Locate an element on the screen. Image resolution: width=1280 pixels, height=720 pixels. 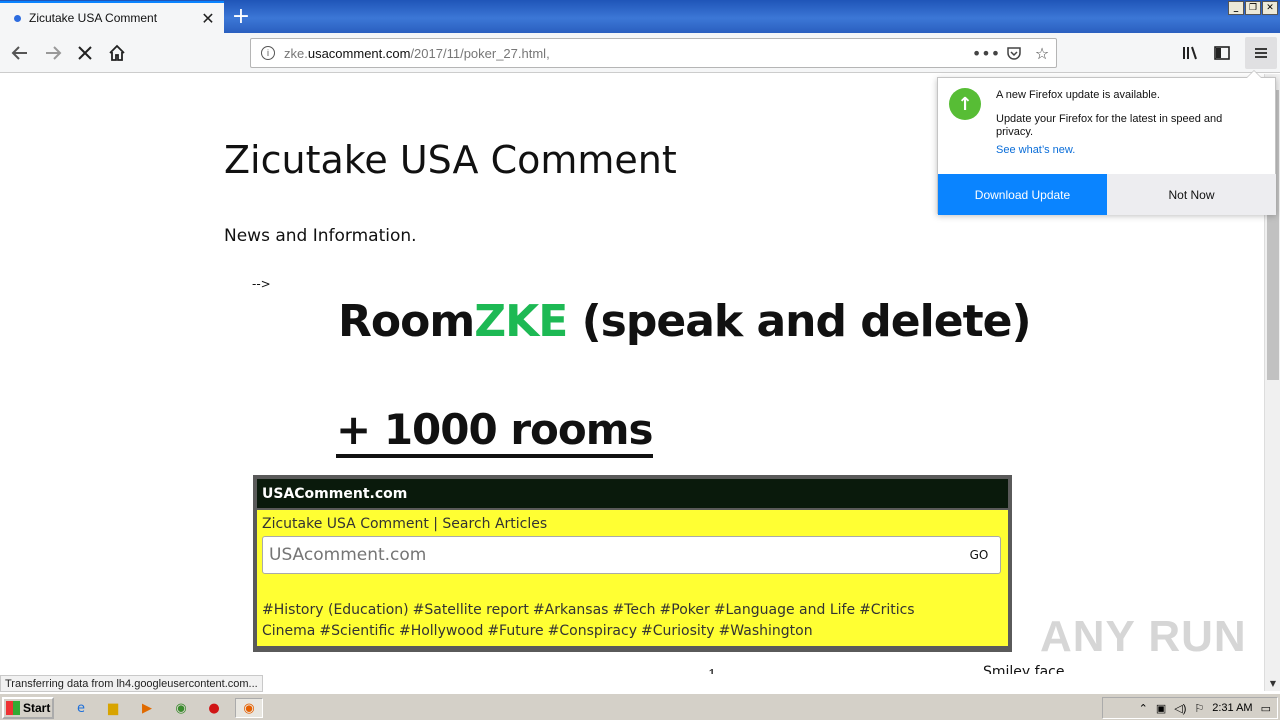
folder-icon: ▆ is located at coordinates (113, 708).